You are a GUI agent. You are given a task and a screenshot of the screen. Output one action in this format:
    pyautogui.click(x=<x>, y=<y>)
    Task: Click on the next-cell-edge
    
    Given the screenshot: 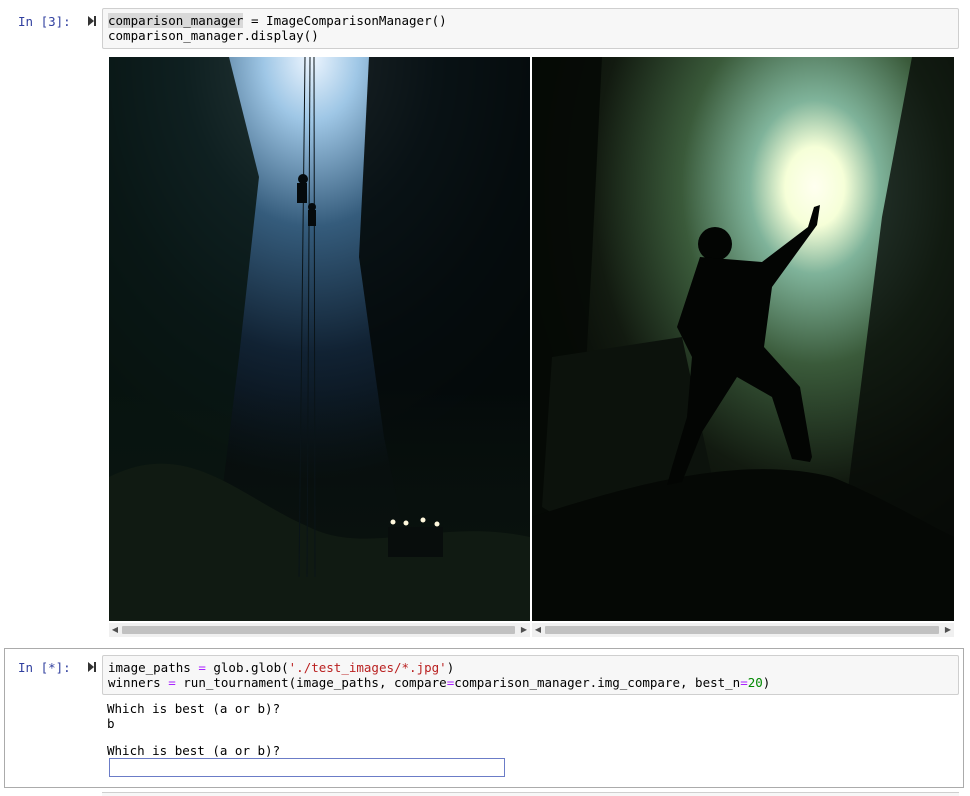 What is the action you would take?
    pyautogui.click(x=530, y=794)
    